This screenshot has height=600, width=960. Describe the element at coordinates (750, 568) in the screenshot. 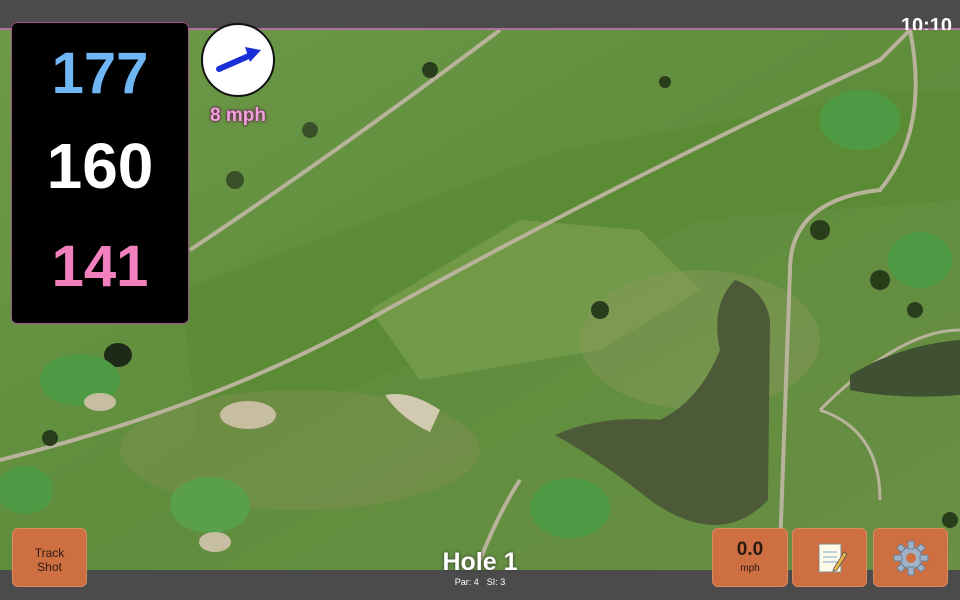

I see `speed-unit: mph` at that location.